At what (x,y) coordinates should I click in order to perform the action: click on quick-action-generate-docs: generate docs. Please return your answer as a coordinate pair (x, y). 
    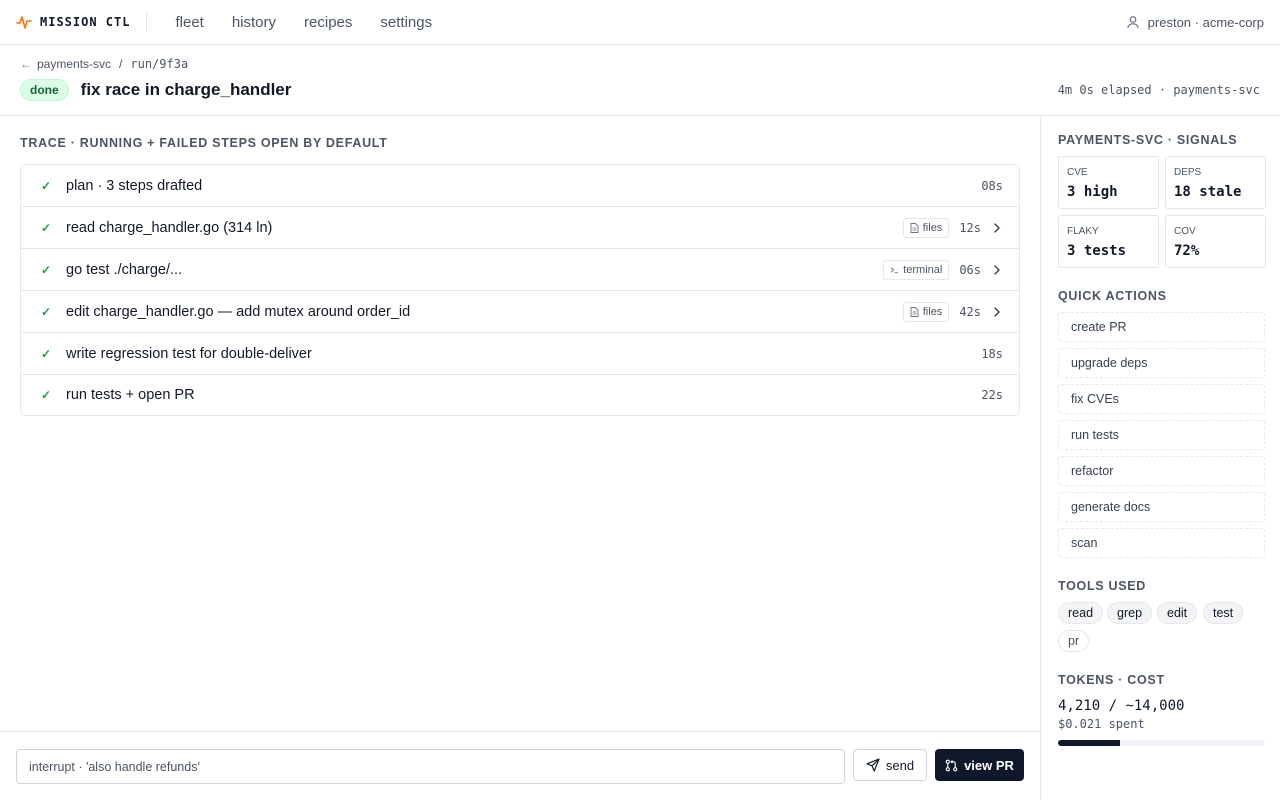
    Looking at the image, I should click on (1161, 507).